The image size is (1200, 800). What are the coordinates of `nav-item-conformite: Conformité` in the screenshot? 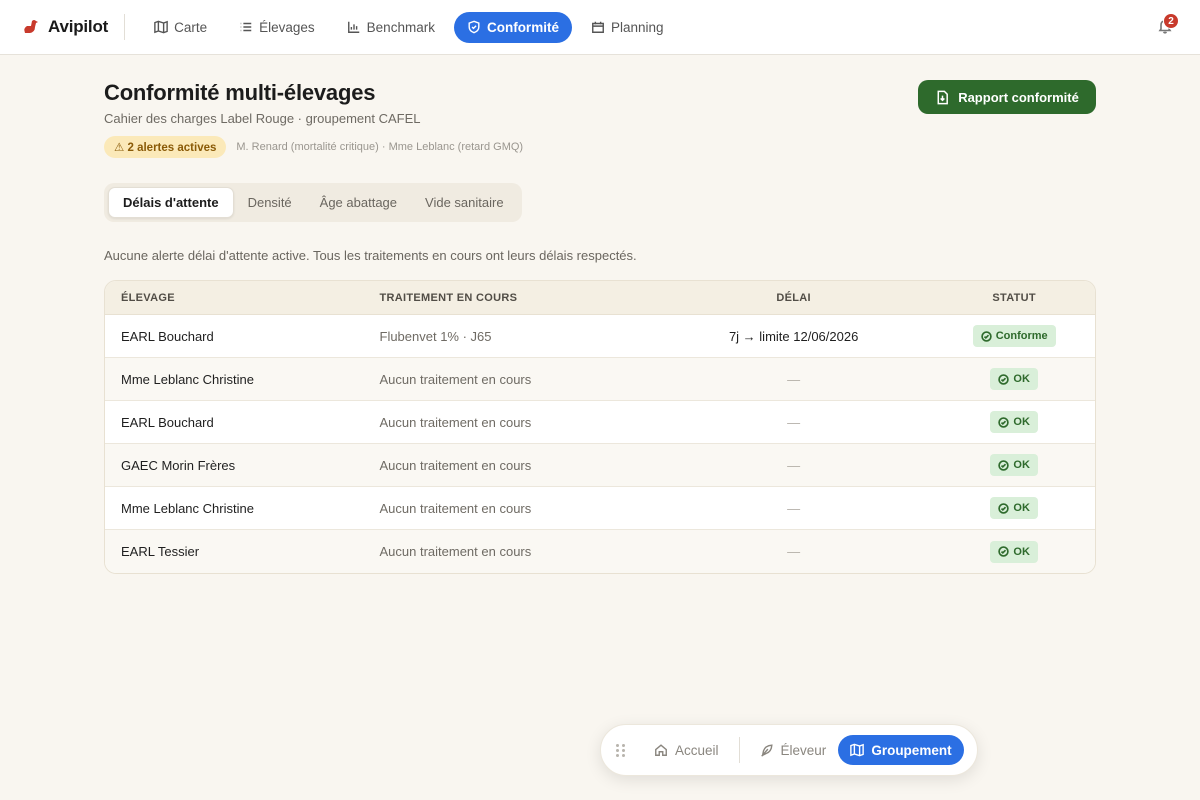 It's located at (512, 27).